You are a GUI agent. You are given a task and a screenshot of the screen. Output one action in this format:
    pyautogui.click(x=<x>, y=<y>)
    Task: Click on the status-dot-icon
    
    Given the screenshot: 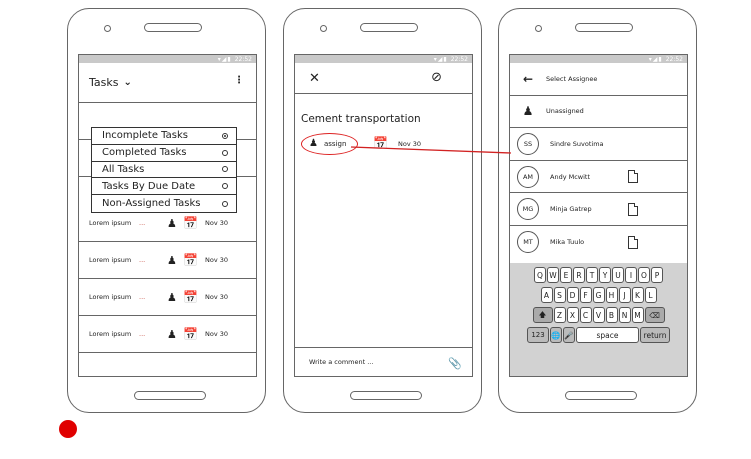 What is the action you would take?
    pyautogui.click(x=68, y=429)
    